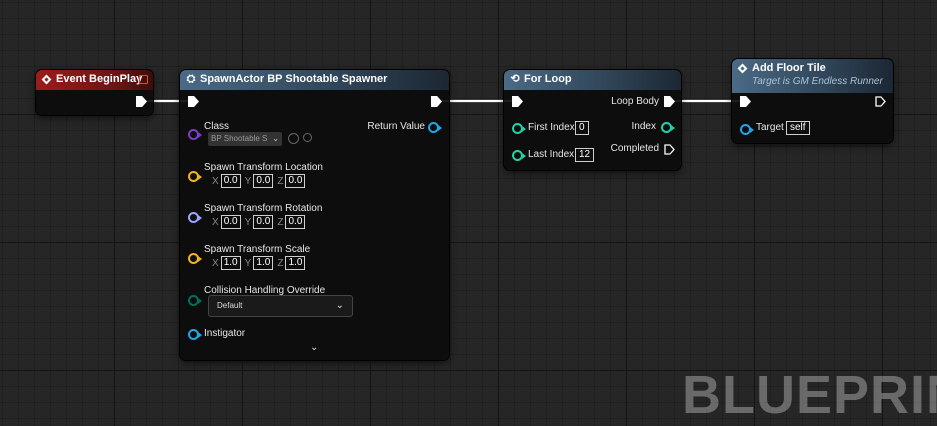 This screenshot has height=426, width=937. Describe the element at coordinates (634, 148) in the screenshot. I see `completed-label: Completed` at that location.